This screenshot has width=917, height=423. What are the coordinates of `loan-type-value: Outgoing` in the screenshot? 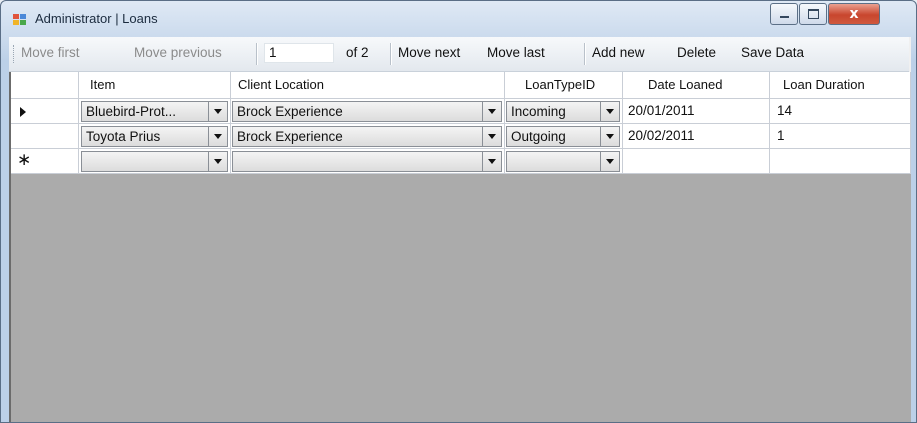 It's located at (538, 136).